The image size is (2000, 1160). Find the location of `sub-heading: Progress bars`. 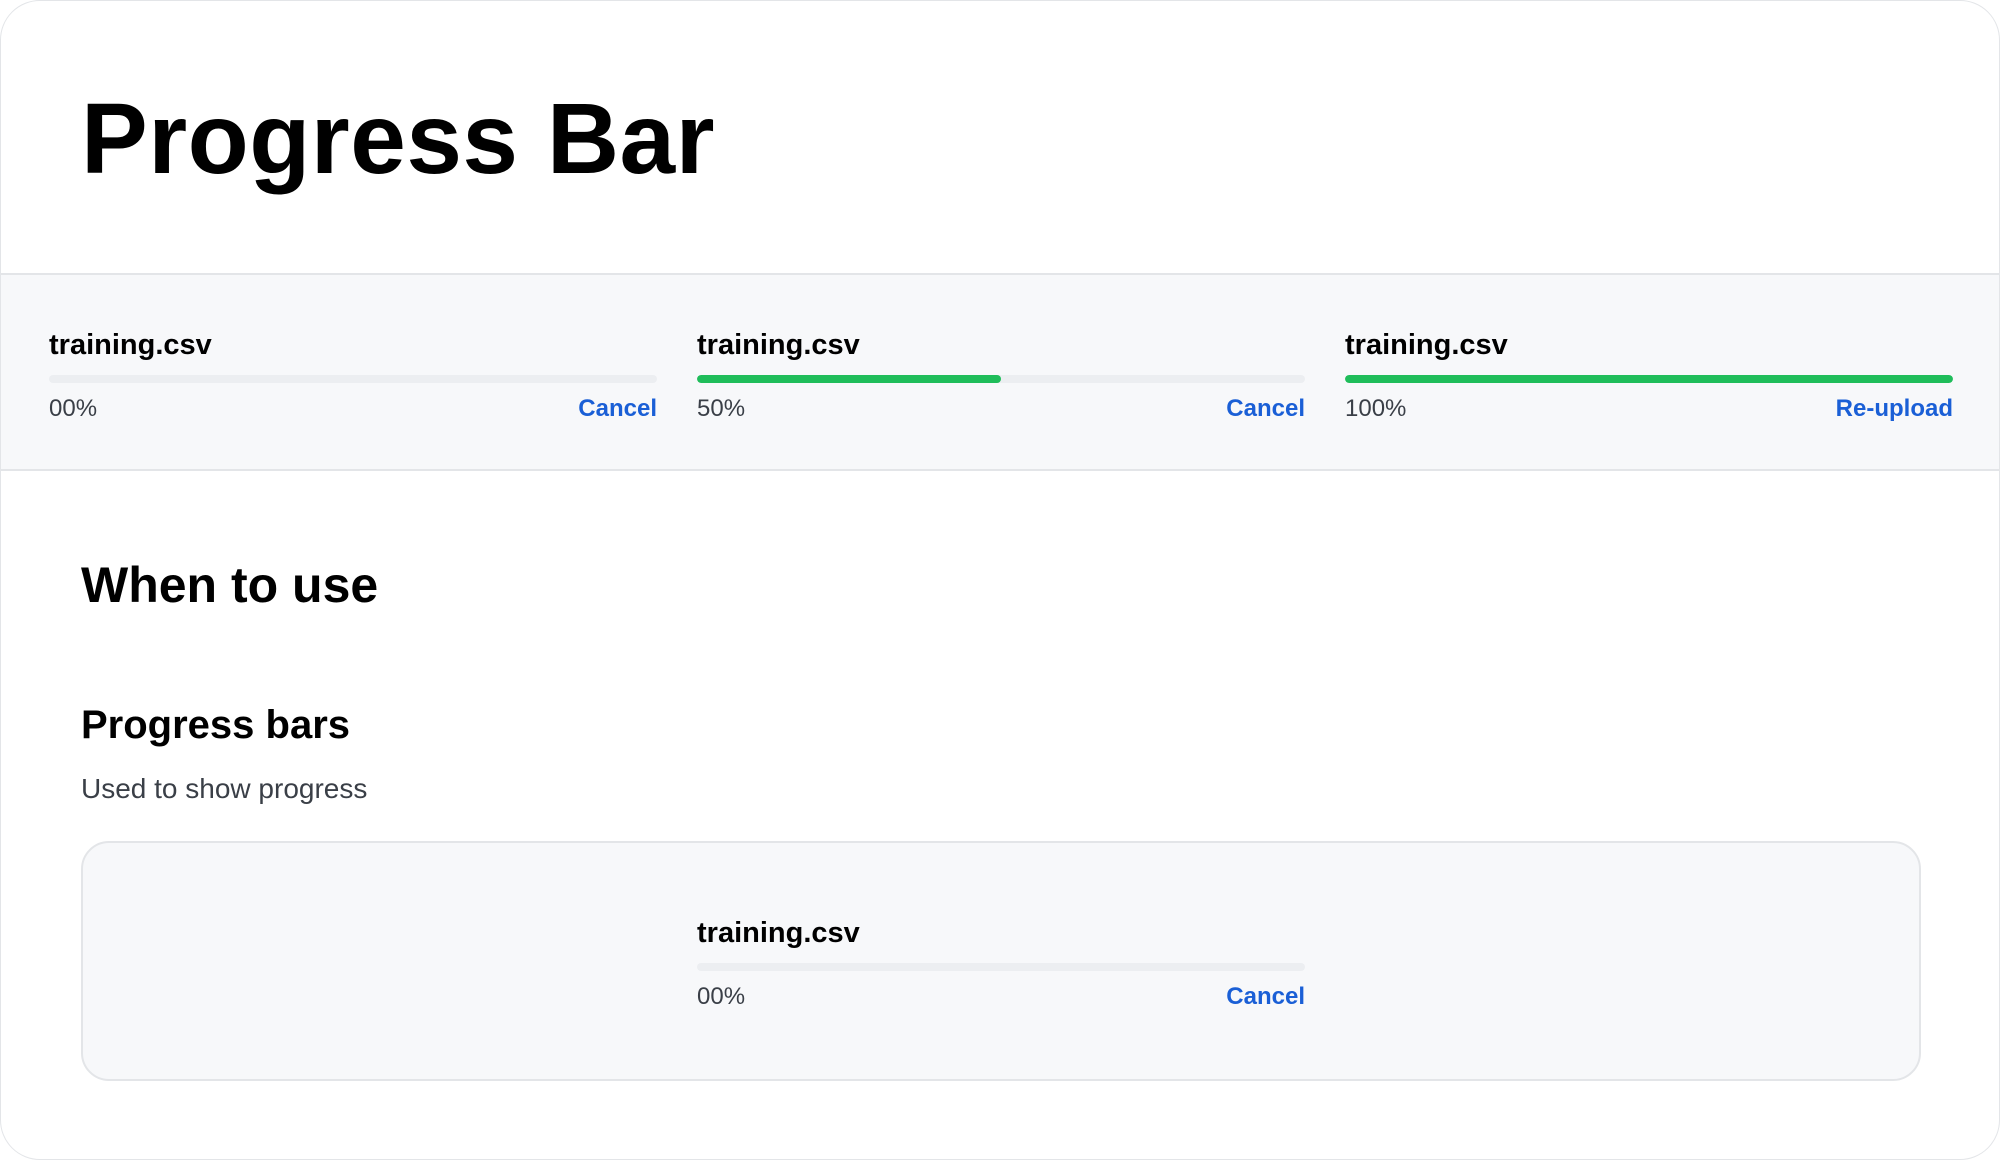

sub-heading: Progress bars is located at coordinates (216, 725).